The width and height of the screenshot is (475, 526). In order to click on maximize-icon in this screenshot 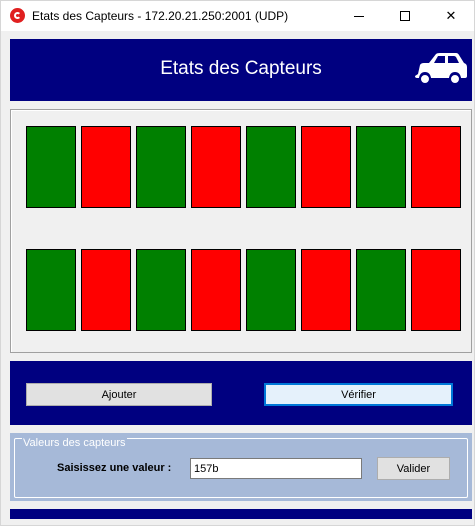, I will do `click(405, 16)`.